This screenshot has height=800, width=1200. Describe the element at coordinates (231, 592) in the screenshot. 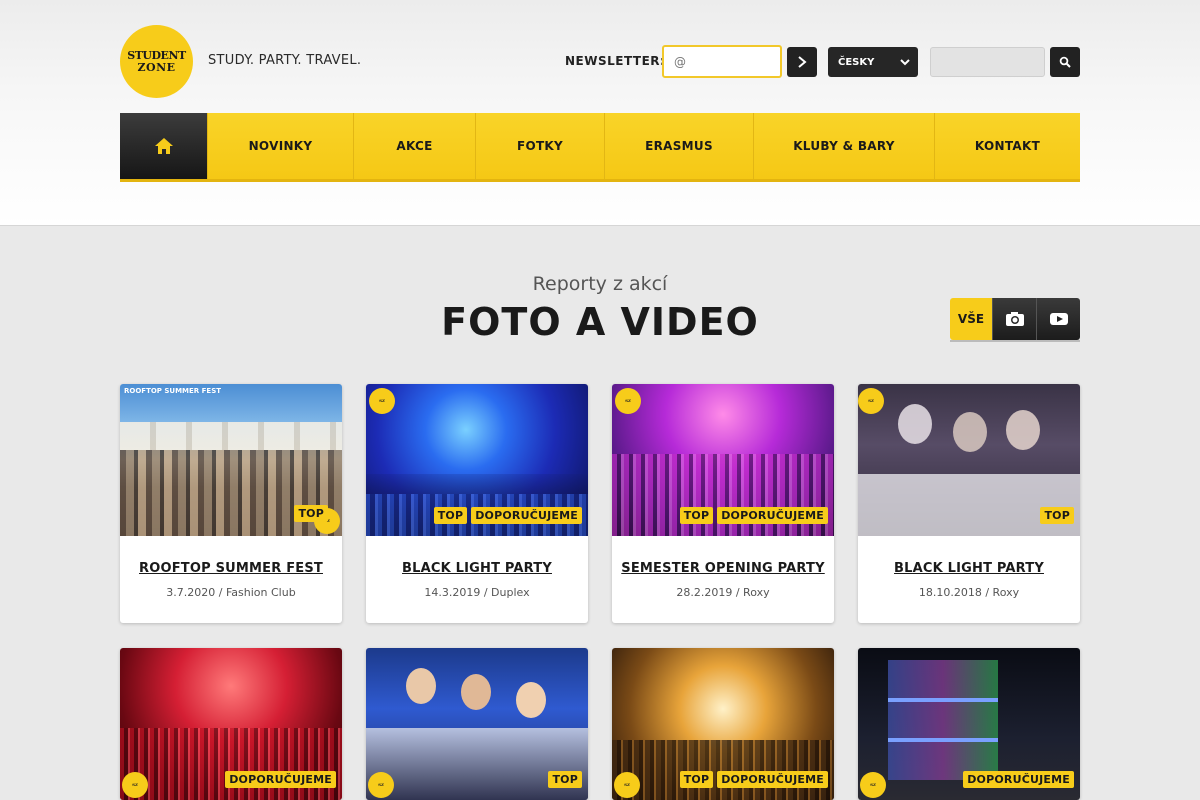

I see `card-meta: 3.7.2020 / Fashion Club` at that location.